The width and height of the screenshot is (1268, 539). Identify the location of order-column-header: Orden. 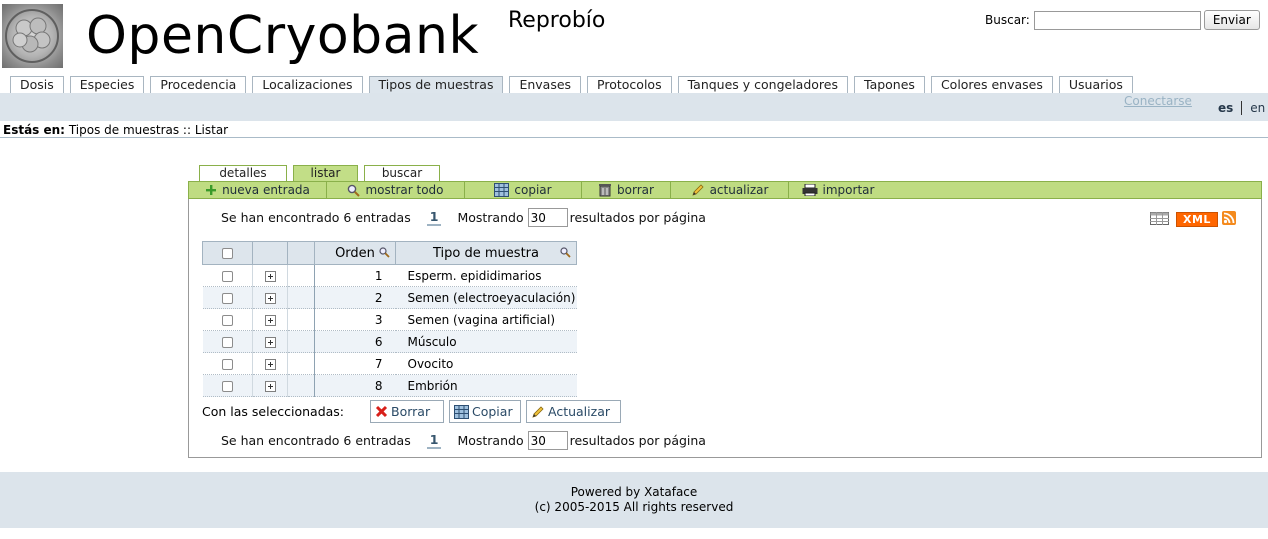
(355, 253).